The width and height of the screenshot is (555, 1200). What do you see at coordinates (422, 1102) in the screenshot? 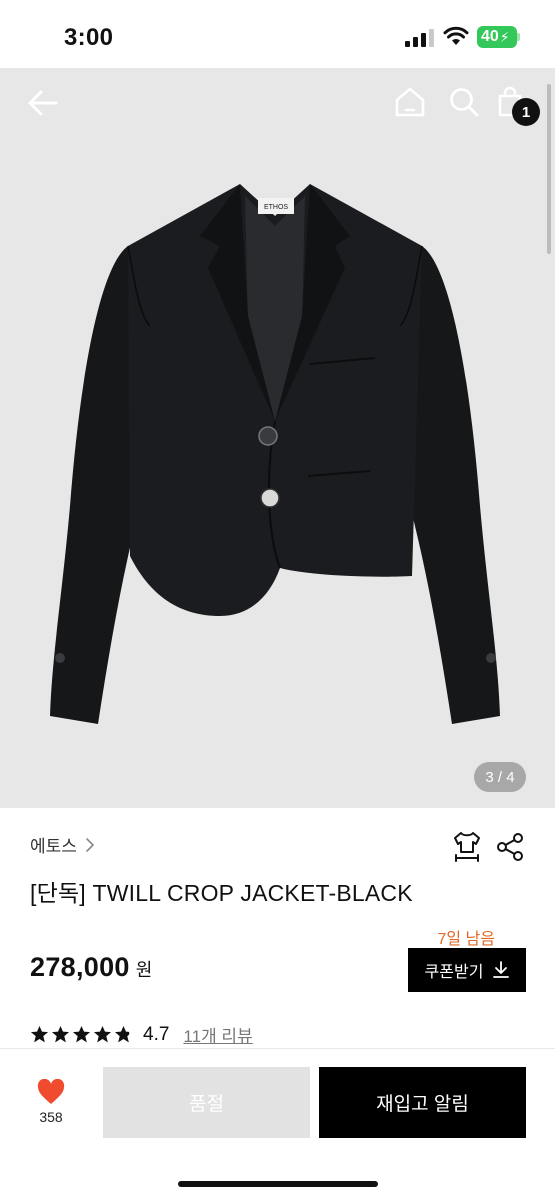
I see `restock-alert-button: 재입고 알림` at bounding box center [422, 1102].